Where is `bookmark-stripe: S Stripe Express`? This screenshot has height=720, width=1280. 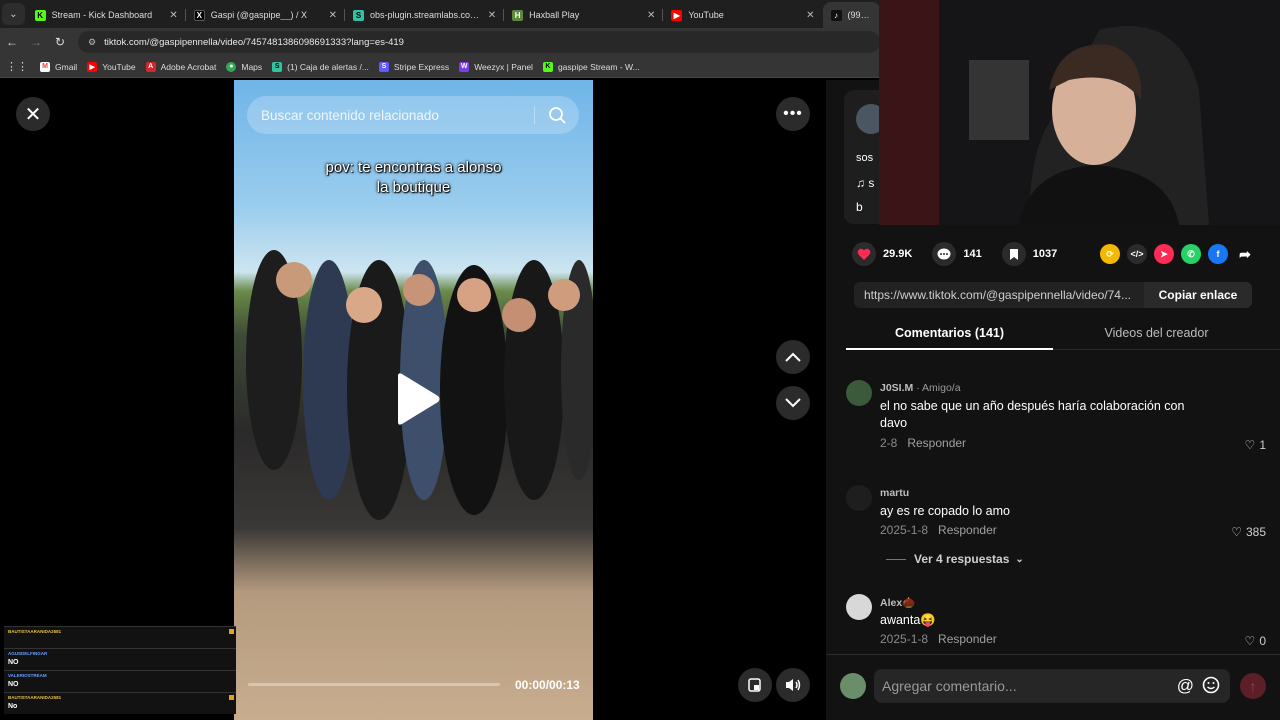
bookmark-stripe: S Stripe Express is located at coordinates (413, 66).